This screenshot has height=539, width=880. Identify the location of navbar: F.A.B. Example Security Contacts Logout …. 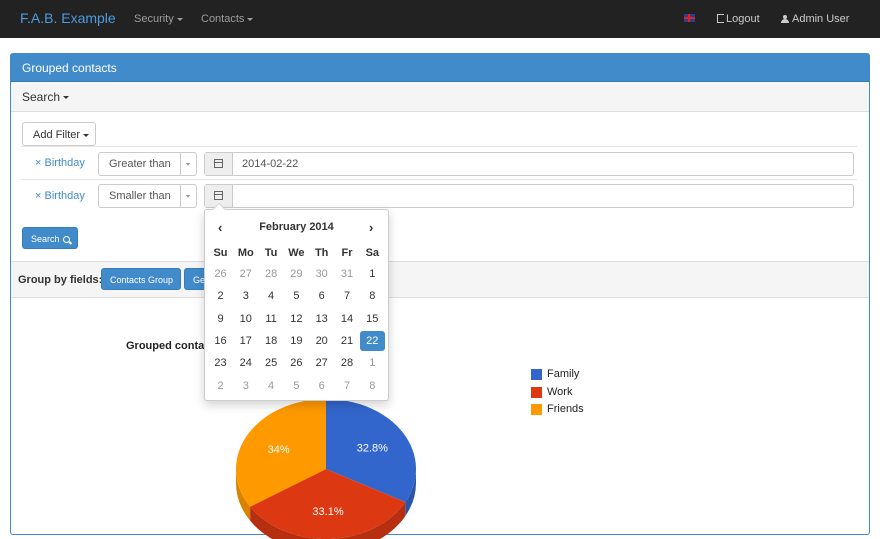
(440, 19).